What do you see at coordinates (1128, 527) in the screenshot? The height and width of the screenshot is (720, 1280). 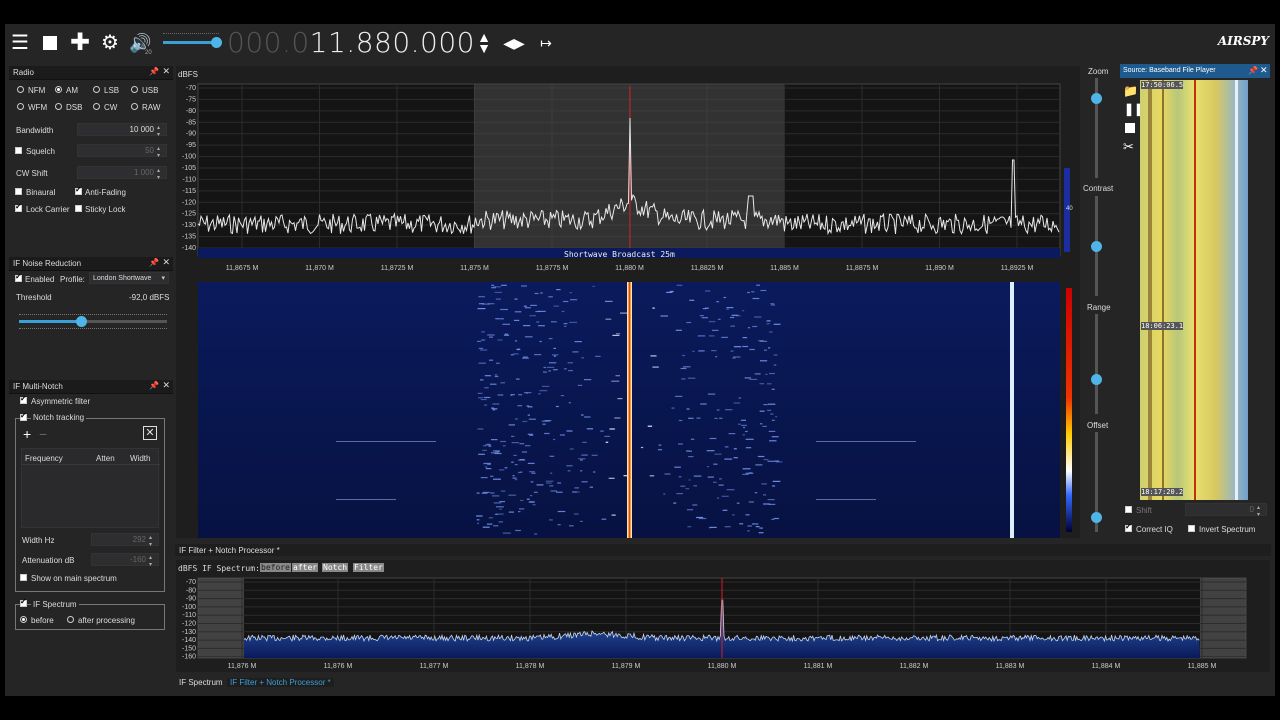 I see `correct-iq-checkbox` at bounding box center [1128, 527].